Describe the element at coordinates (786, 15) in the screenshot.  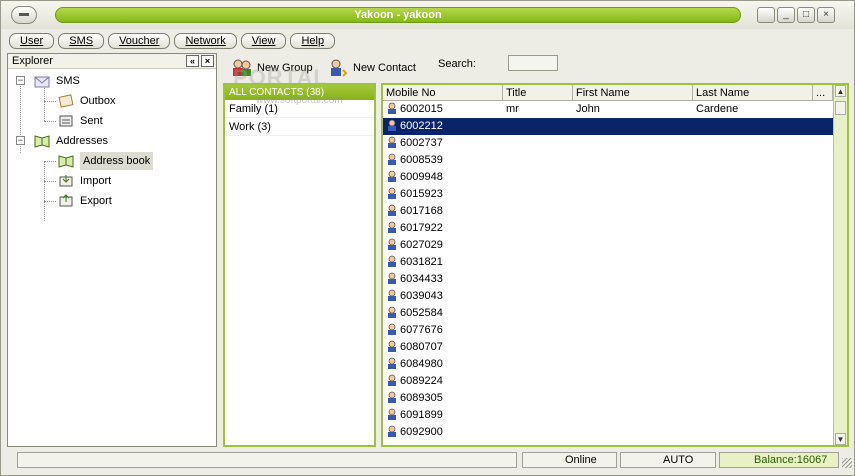
I see `minimize-button: _` at that location.